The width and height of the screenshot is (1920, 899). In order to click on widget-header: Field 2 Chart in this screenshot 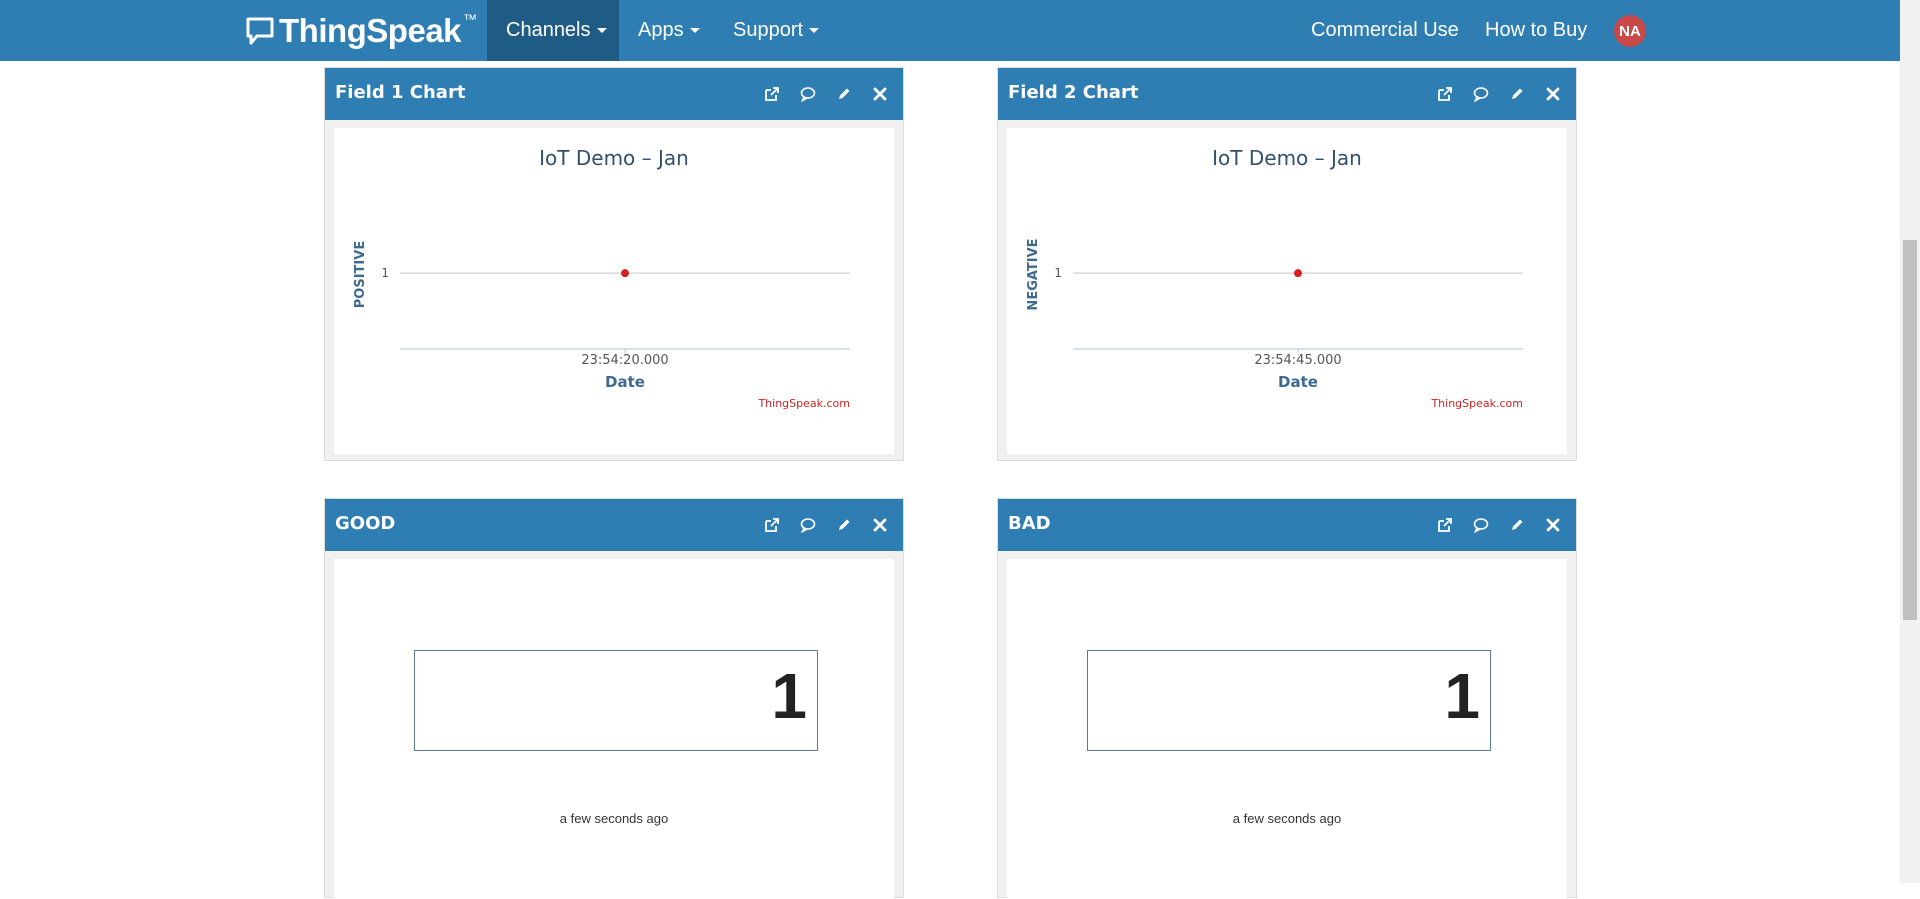, I will do `click(1287, 94)`.